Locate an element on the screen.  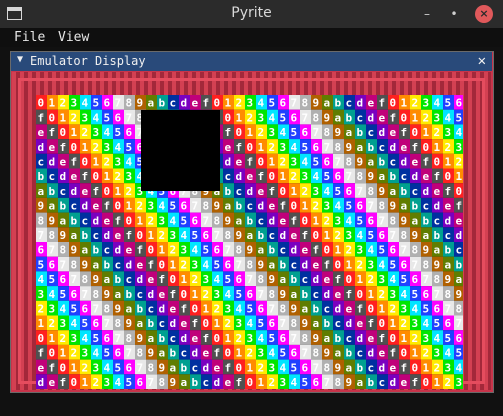
menu-file: File is located at coordinates (29, 37).